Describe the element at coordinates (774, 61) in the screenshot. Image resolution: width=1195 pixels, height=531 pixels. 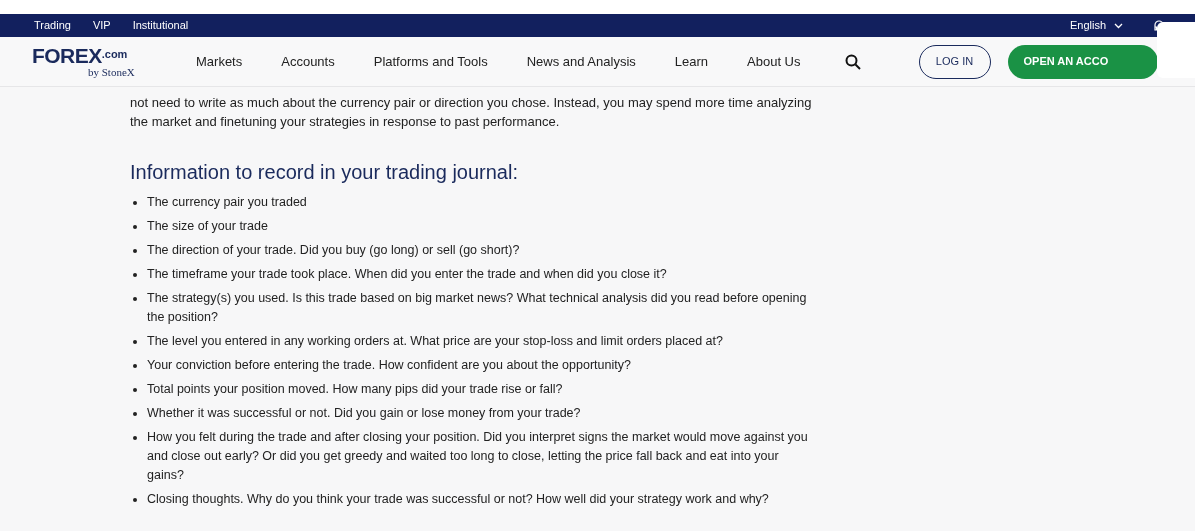
I see `nav-link: About Us` at that location.